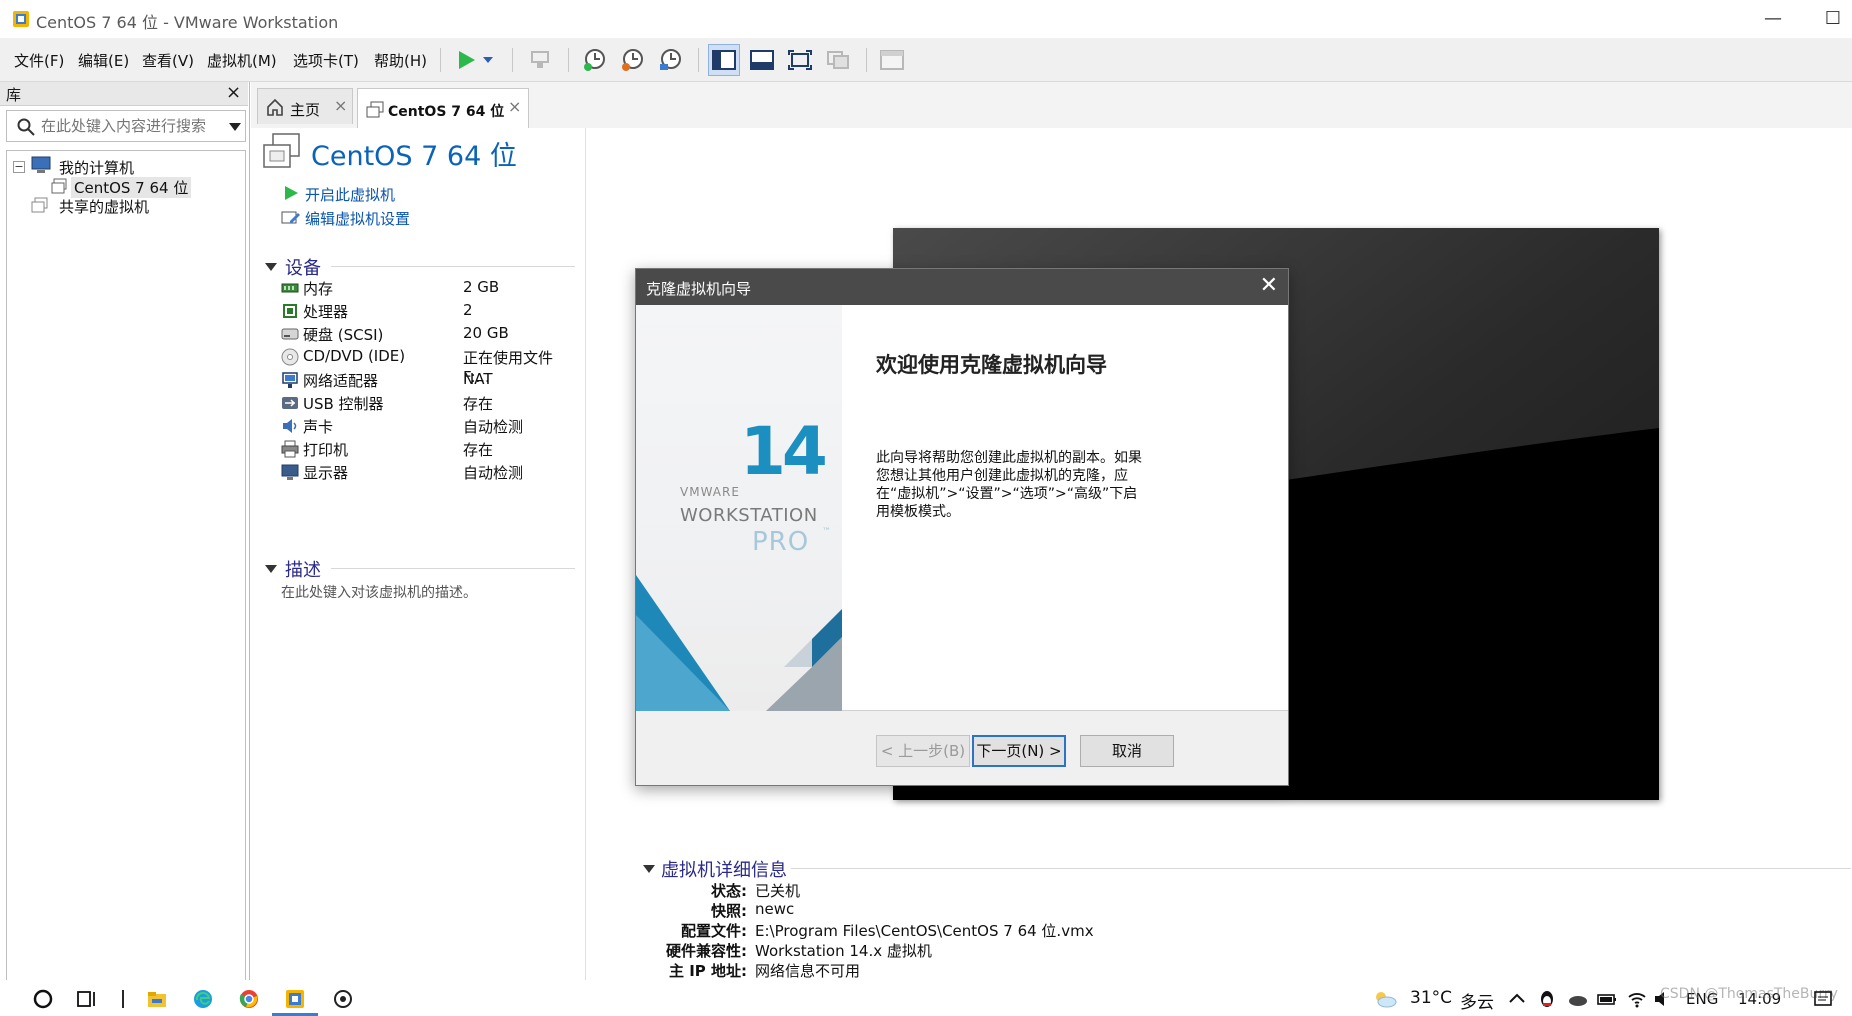 This screenshot has width=1852, height=1016. I want to click on snapshot-manager-icon, so click(670, 59).